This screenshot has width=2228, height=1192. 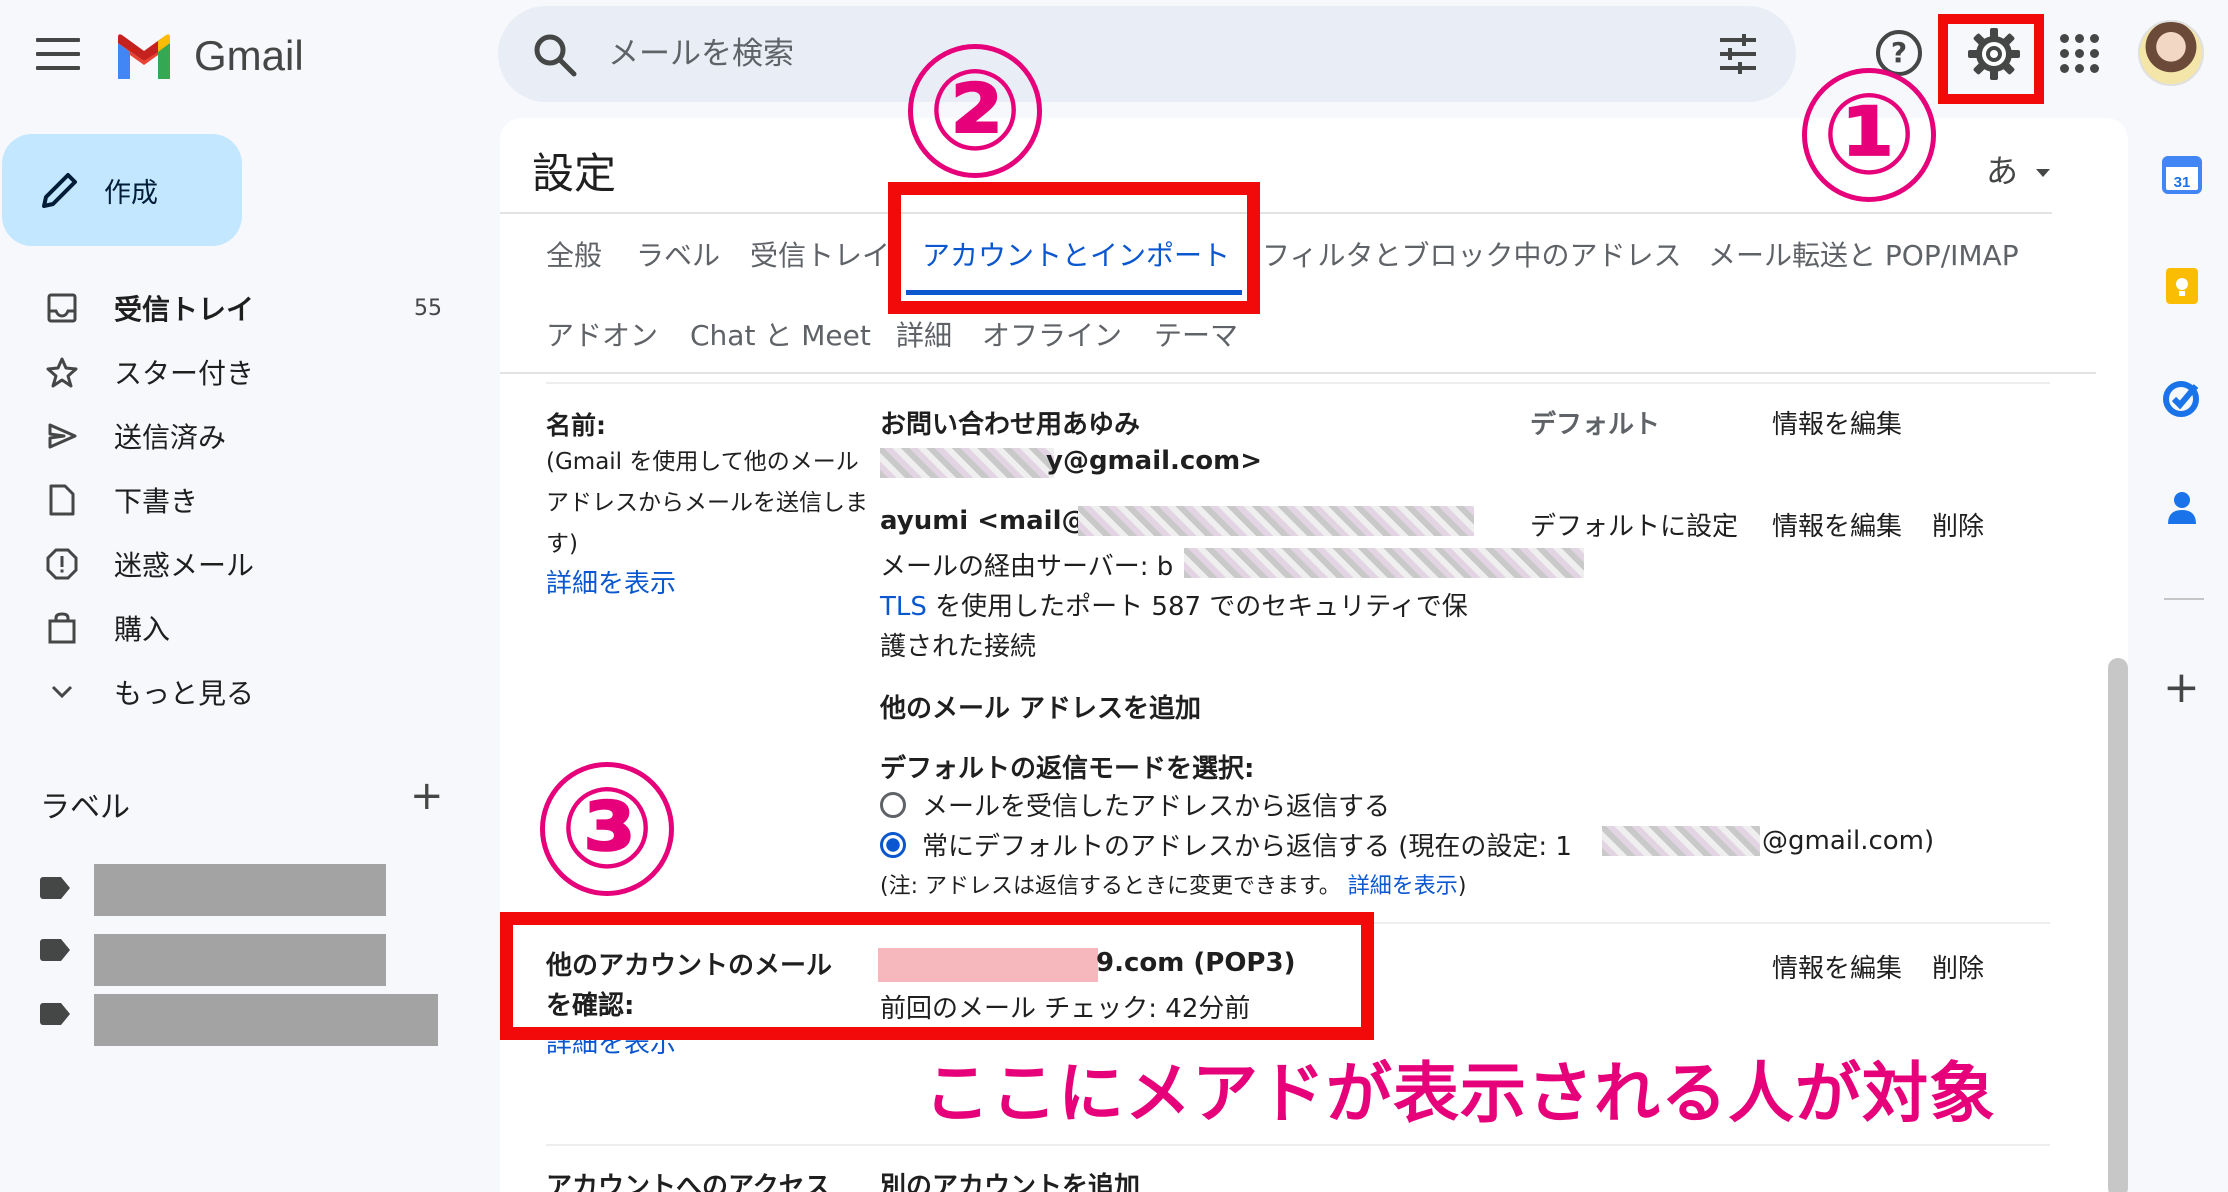 I want to click on page-title: 設定, so click(x=574, y=173).